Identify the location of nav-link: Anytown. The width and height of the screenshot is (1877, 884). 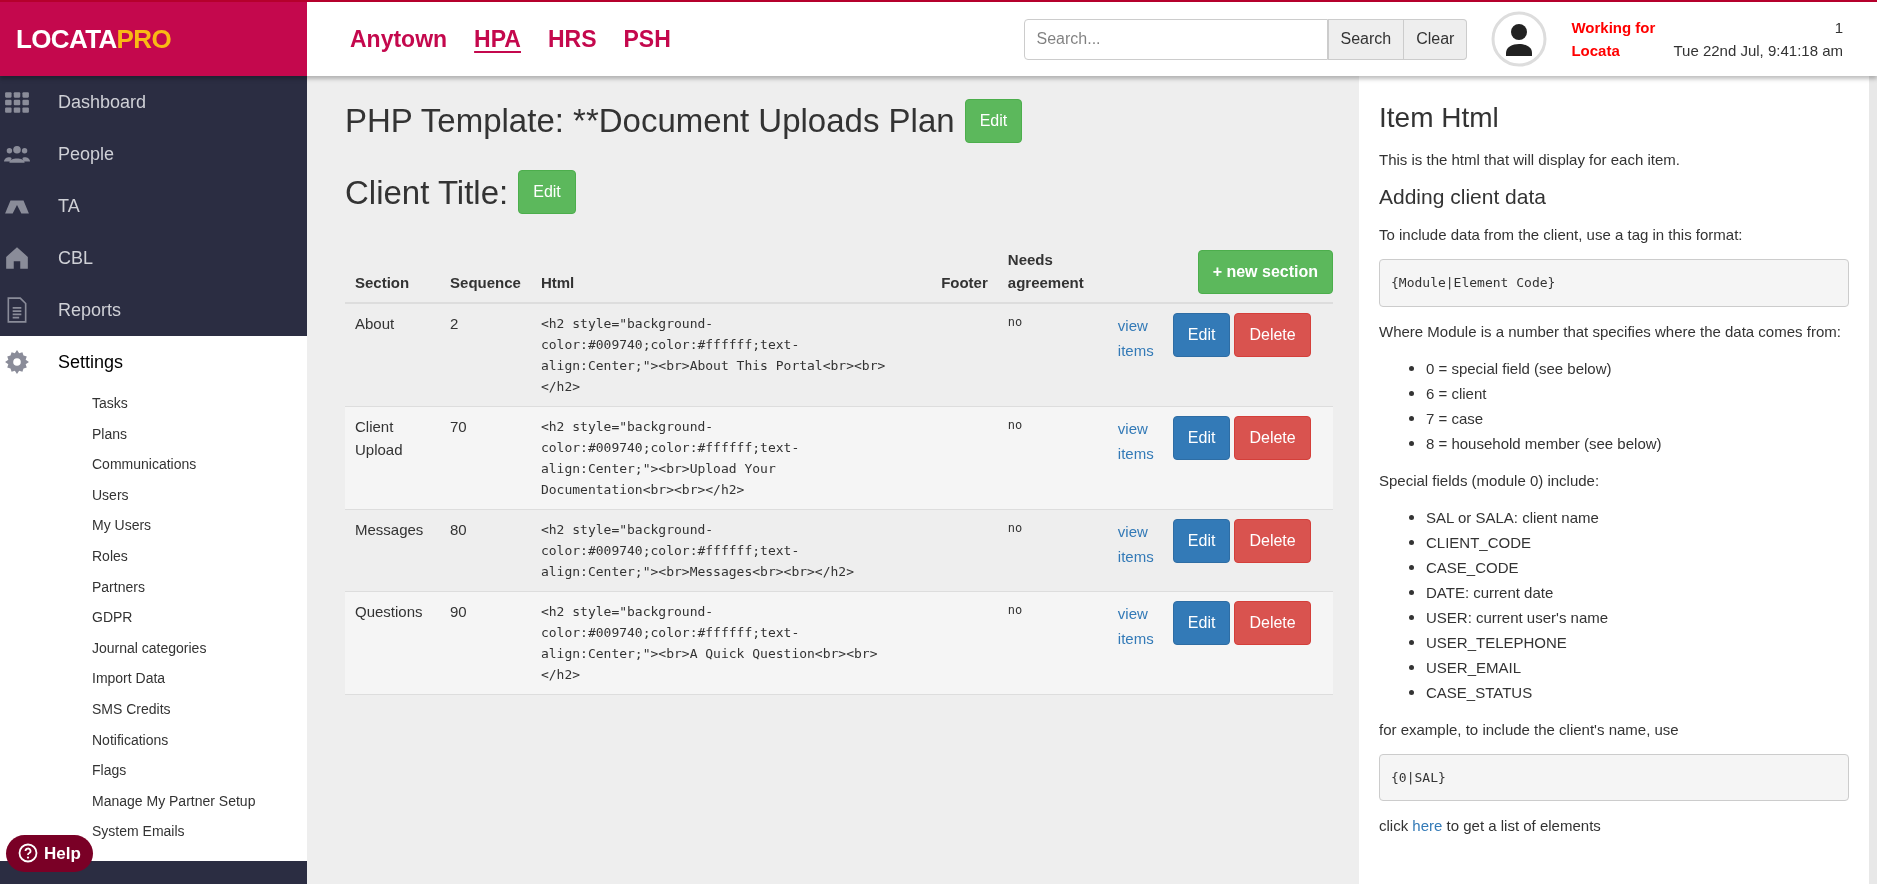
(399, 39).